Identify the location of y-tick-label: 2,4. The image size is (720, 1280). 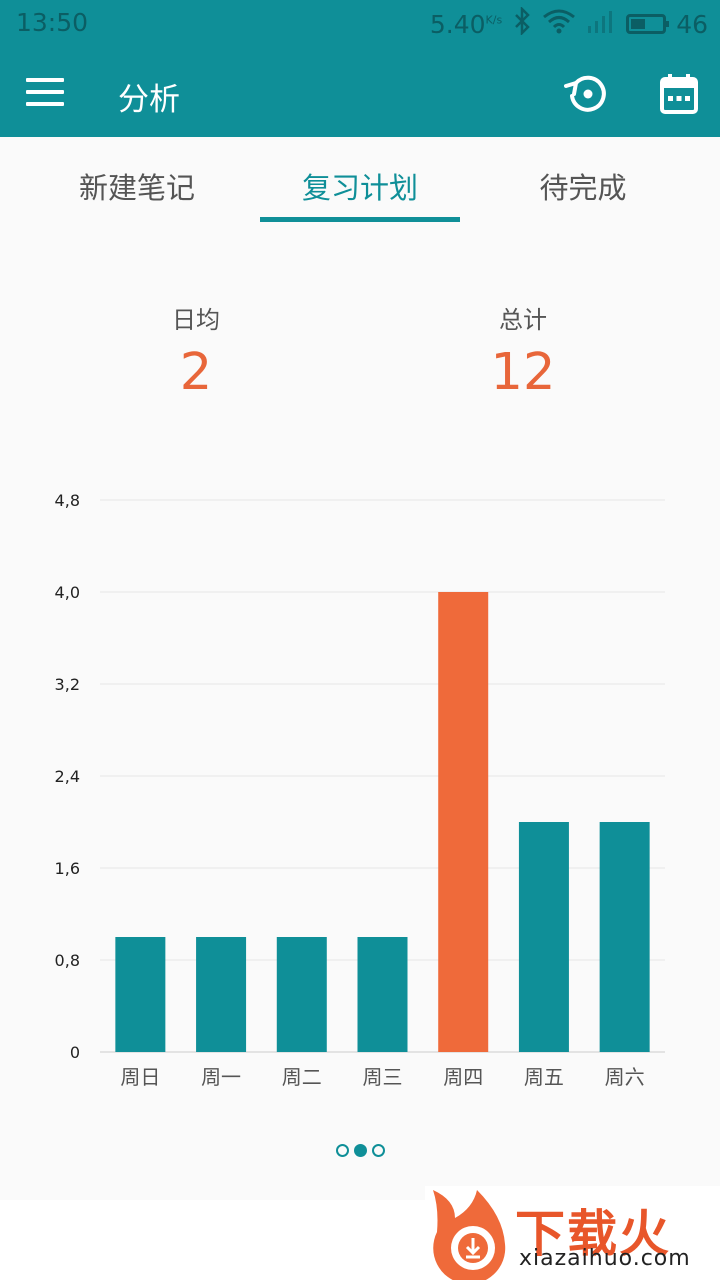
(67, 776).